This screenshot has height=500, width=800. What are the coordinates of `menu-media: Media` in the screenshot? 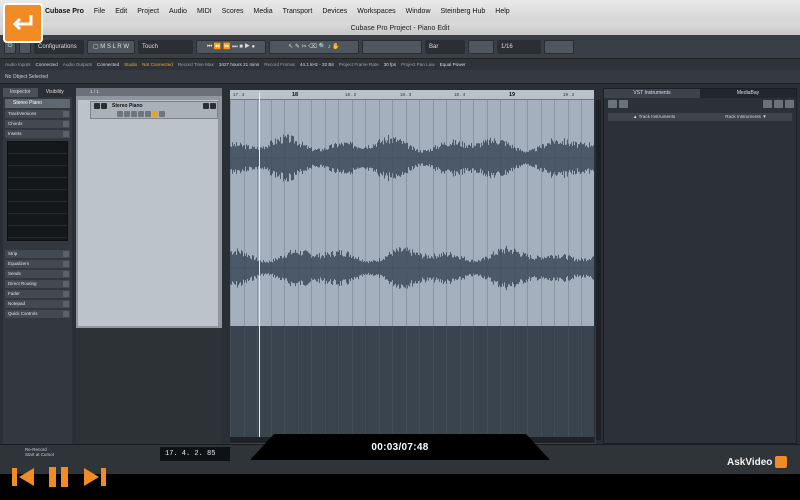 It's located at (263, 11).